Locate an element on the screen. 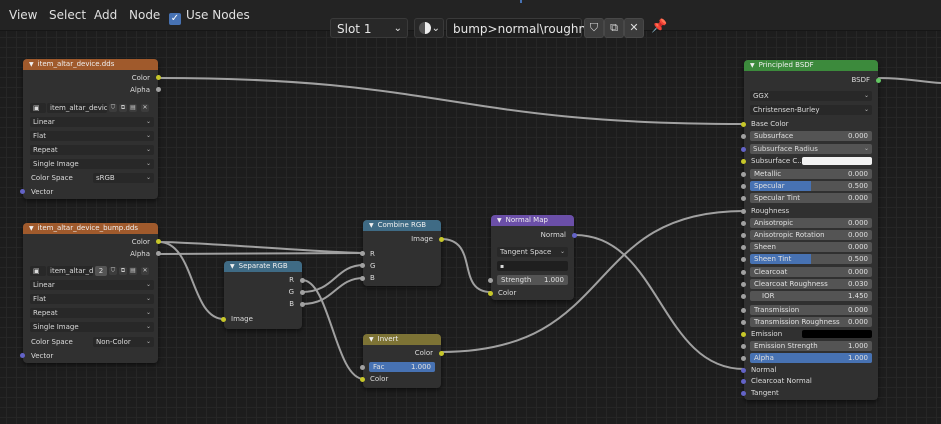  input-b-socket is located at coordinates (362, 278).